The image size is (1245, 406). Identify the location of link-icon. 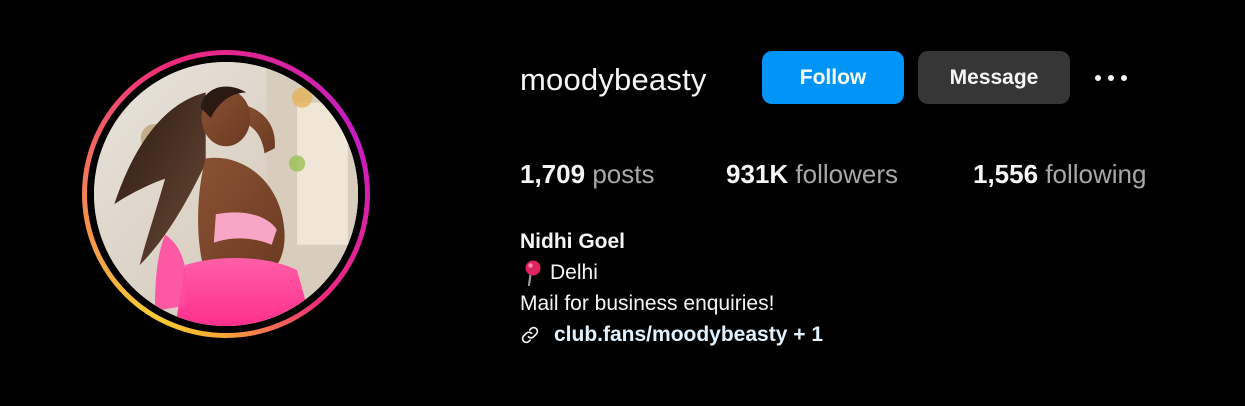
(530, 334).